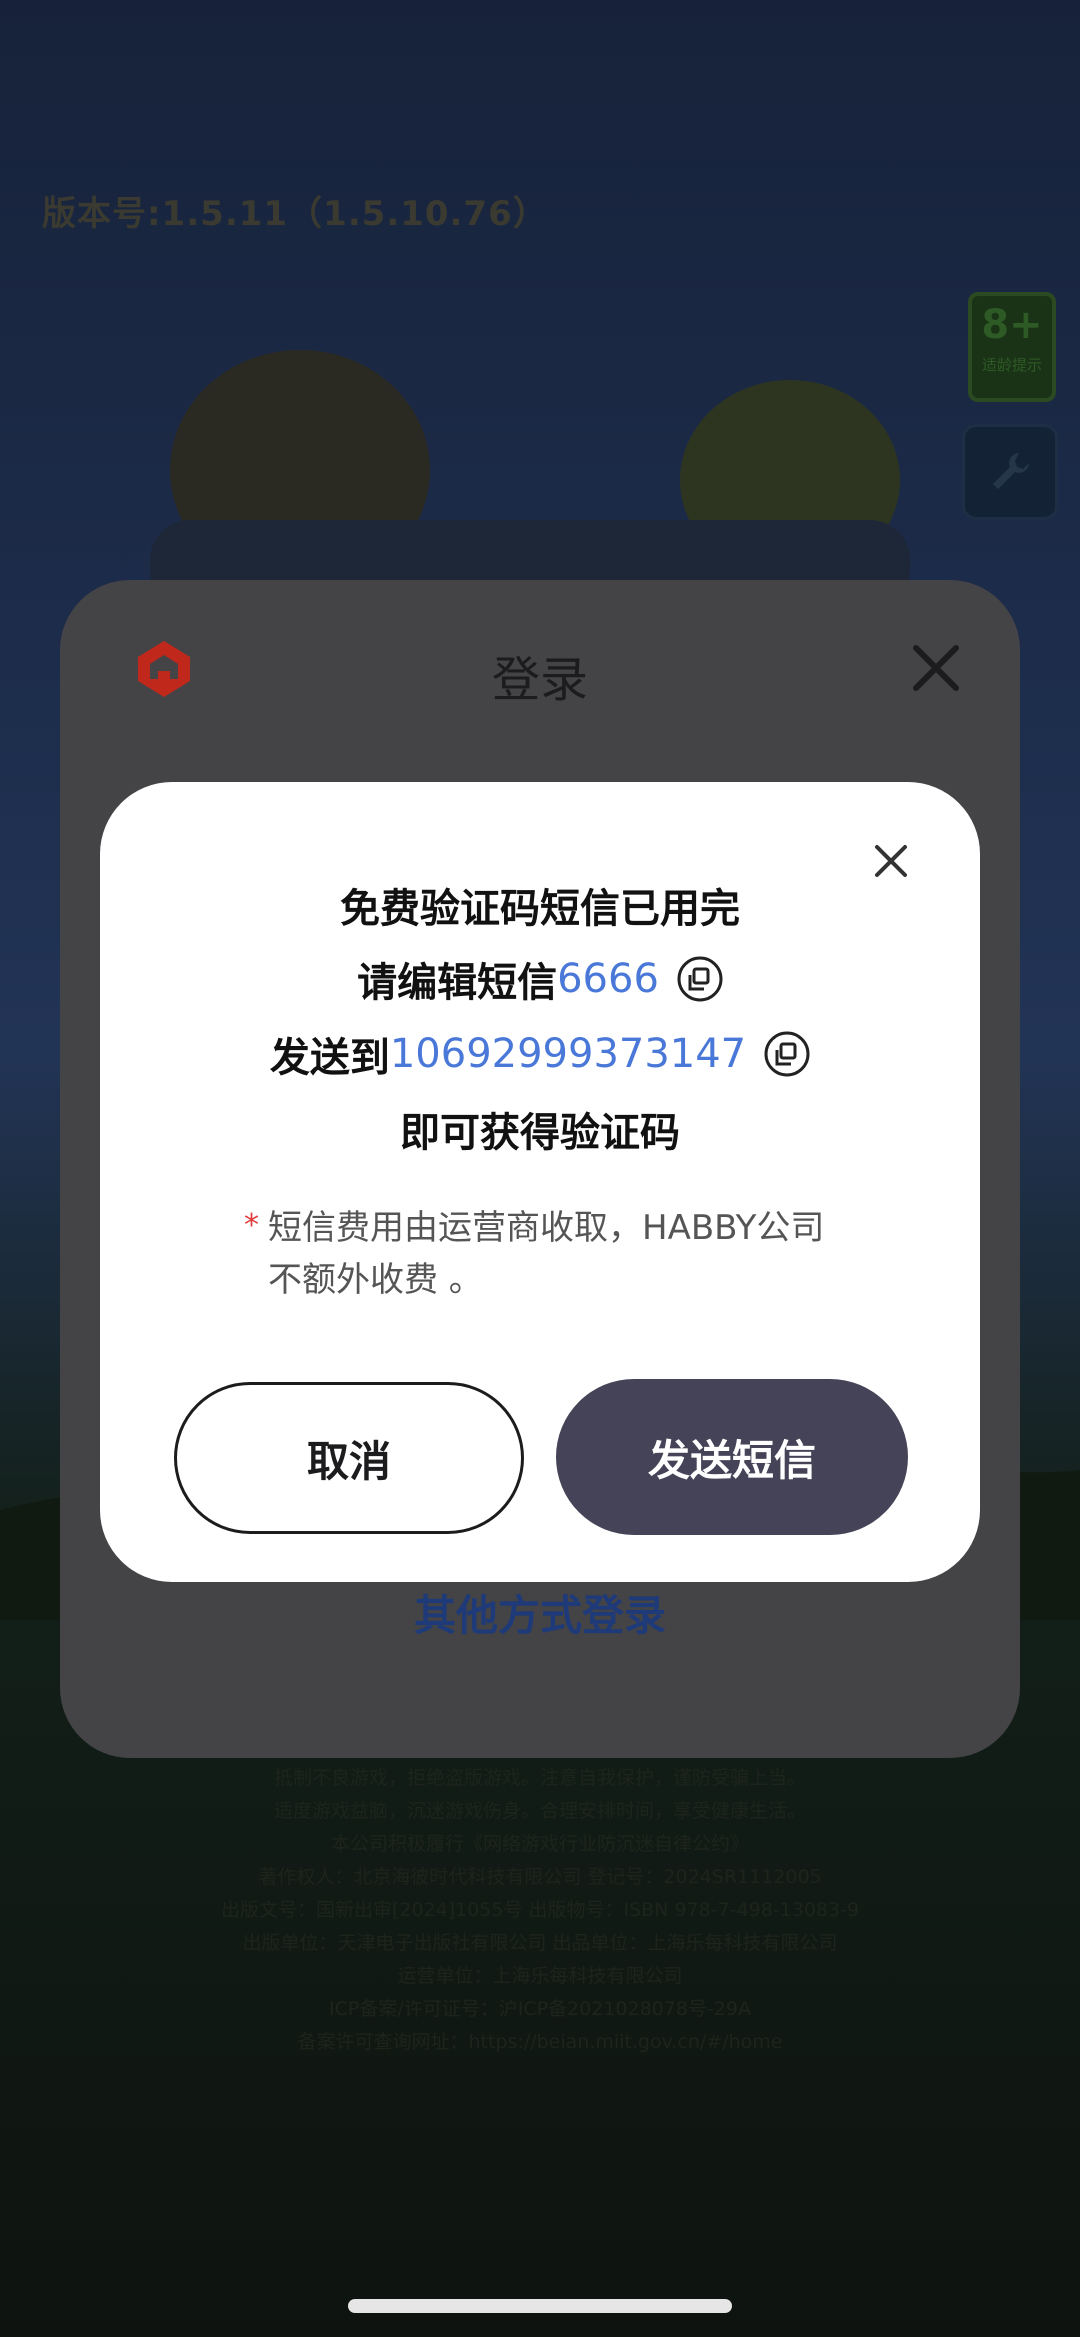 The image size is (1080, 2337). Describe the element at coordinates (1011, 365) in the screenshot. I see `age-rating-caption: 适龄提示` at that location.